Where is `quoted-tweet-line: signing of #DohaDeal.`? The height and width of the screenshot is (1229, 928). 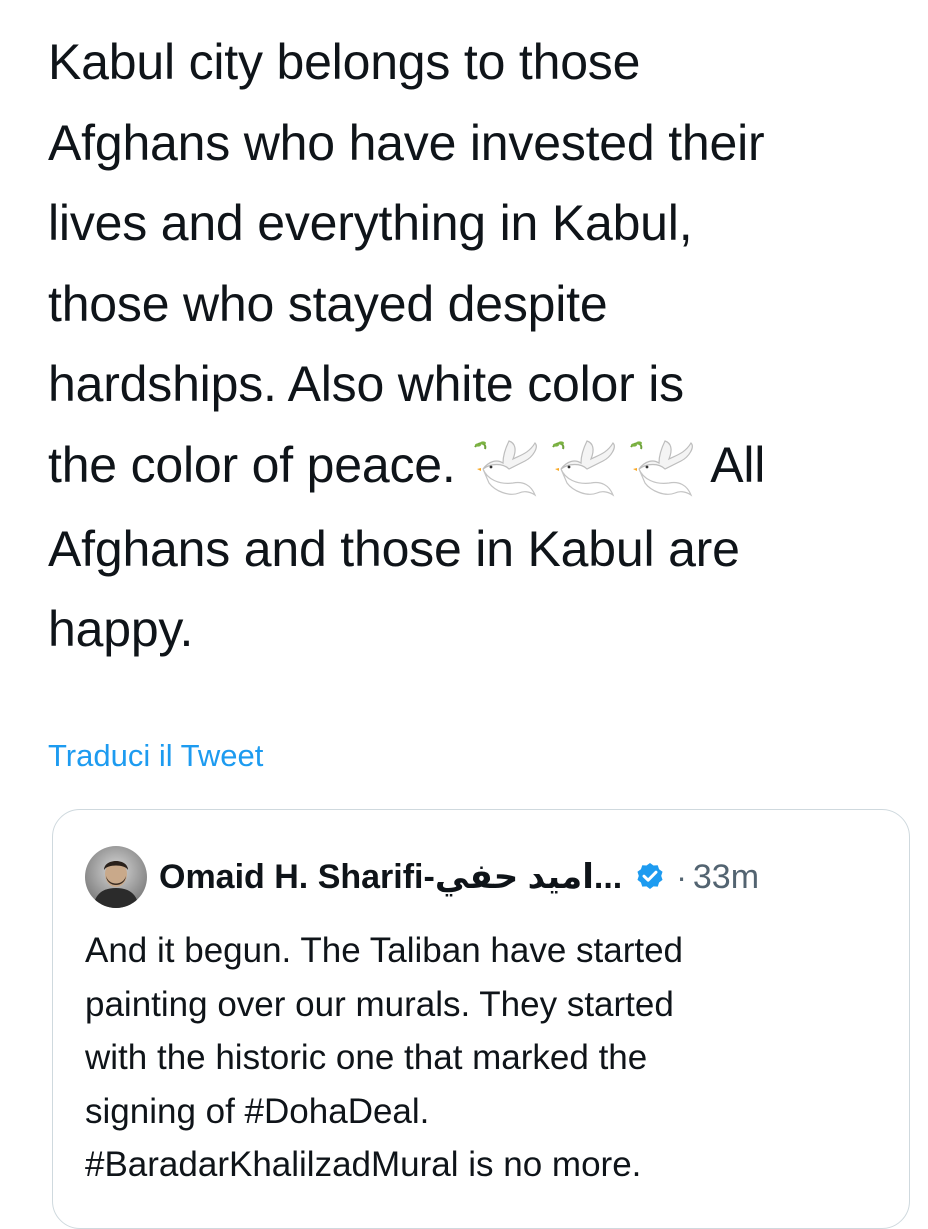 quoted-tweet-line: signing of #DohaDeal. is located at coordinates (257, 1111).